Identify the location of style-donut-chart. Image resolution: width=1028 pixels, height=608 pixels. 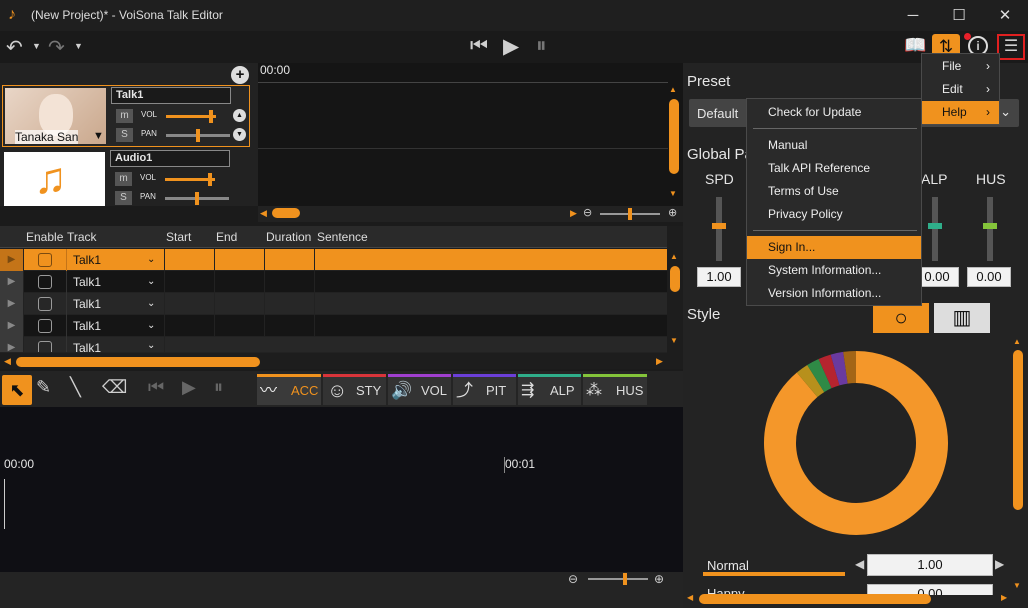
(856, 443).